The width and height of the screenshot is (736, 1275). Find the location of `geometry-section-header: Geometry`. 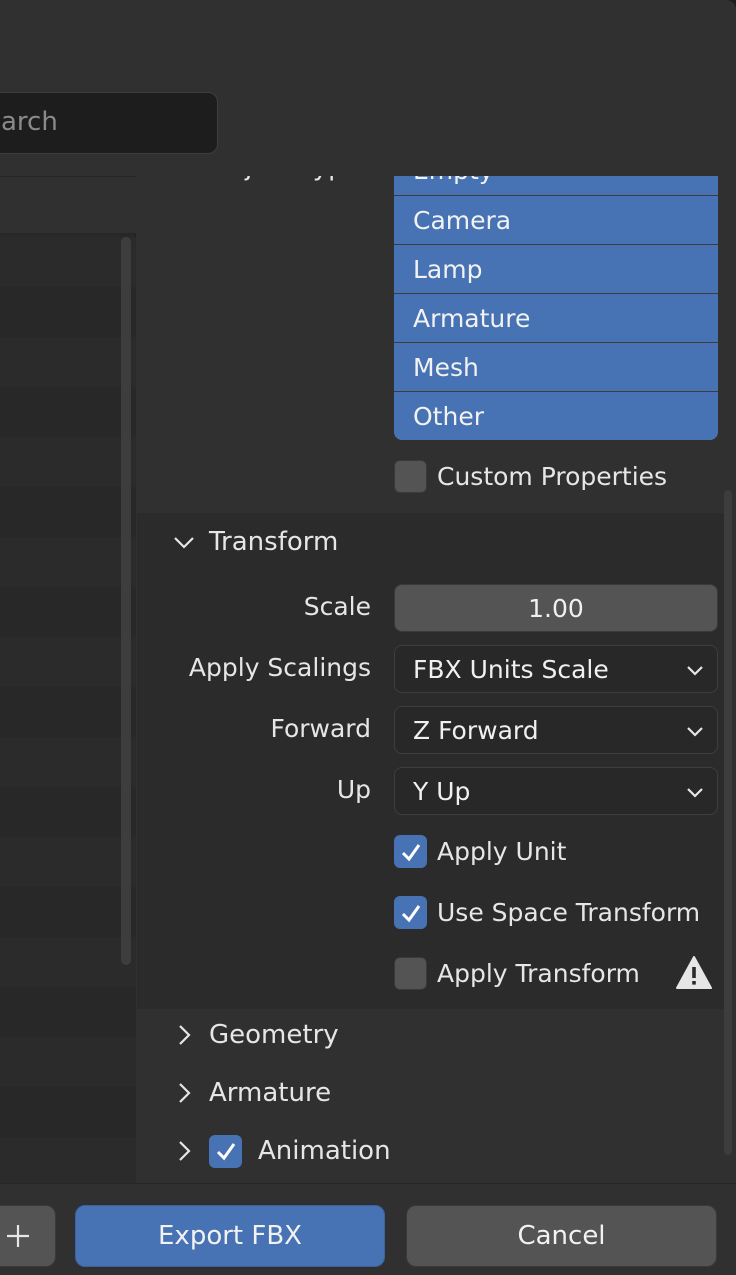

geometry-section-header: Geometry is located at coordinates (431, 1035).